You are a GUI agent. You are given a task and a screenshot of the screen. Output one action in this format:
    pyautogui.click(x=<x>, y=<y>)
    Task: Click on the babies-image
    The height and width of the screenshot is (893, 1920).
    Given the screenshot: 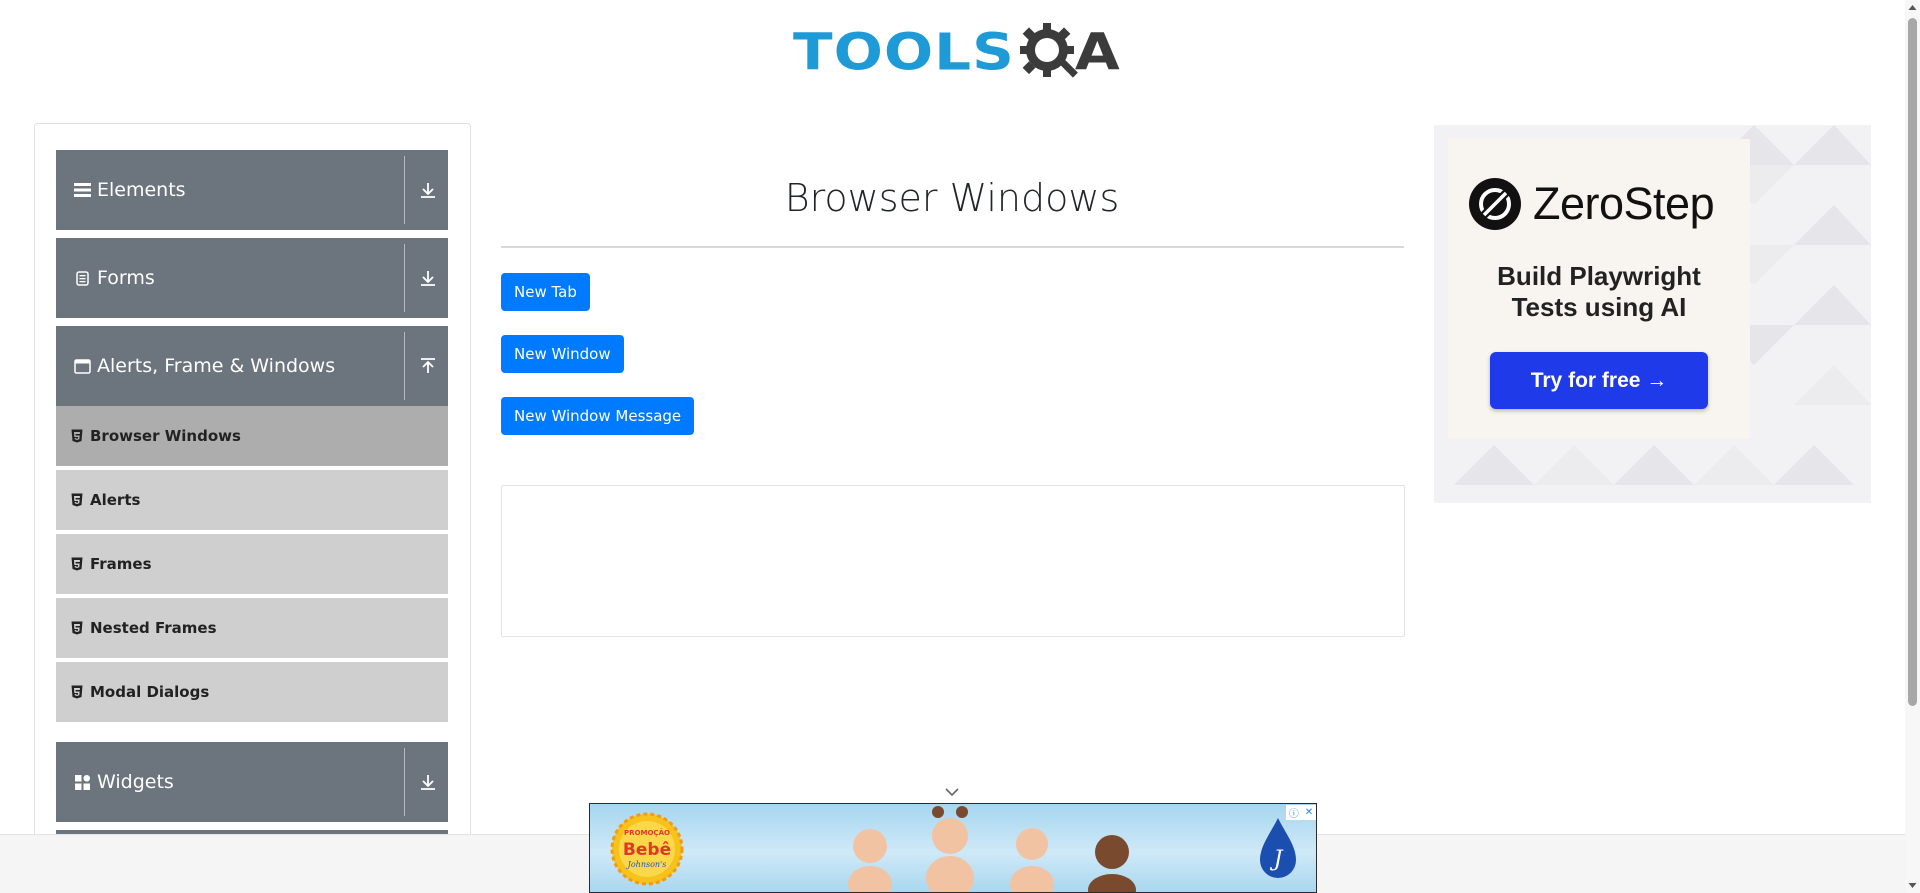 What is the action you would take?
    pyautogui.click(x=992, y=849)
    